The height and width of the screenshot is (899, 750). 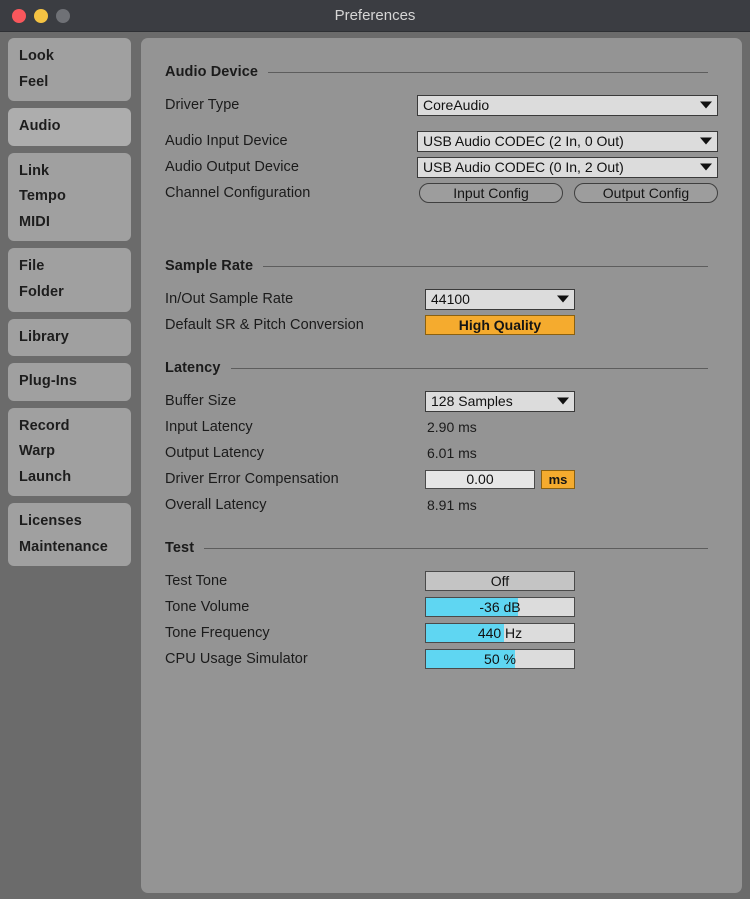 I want to click on label-tone-volume: Tone Volume, so click(x=207, y=607).